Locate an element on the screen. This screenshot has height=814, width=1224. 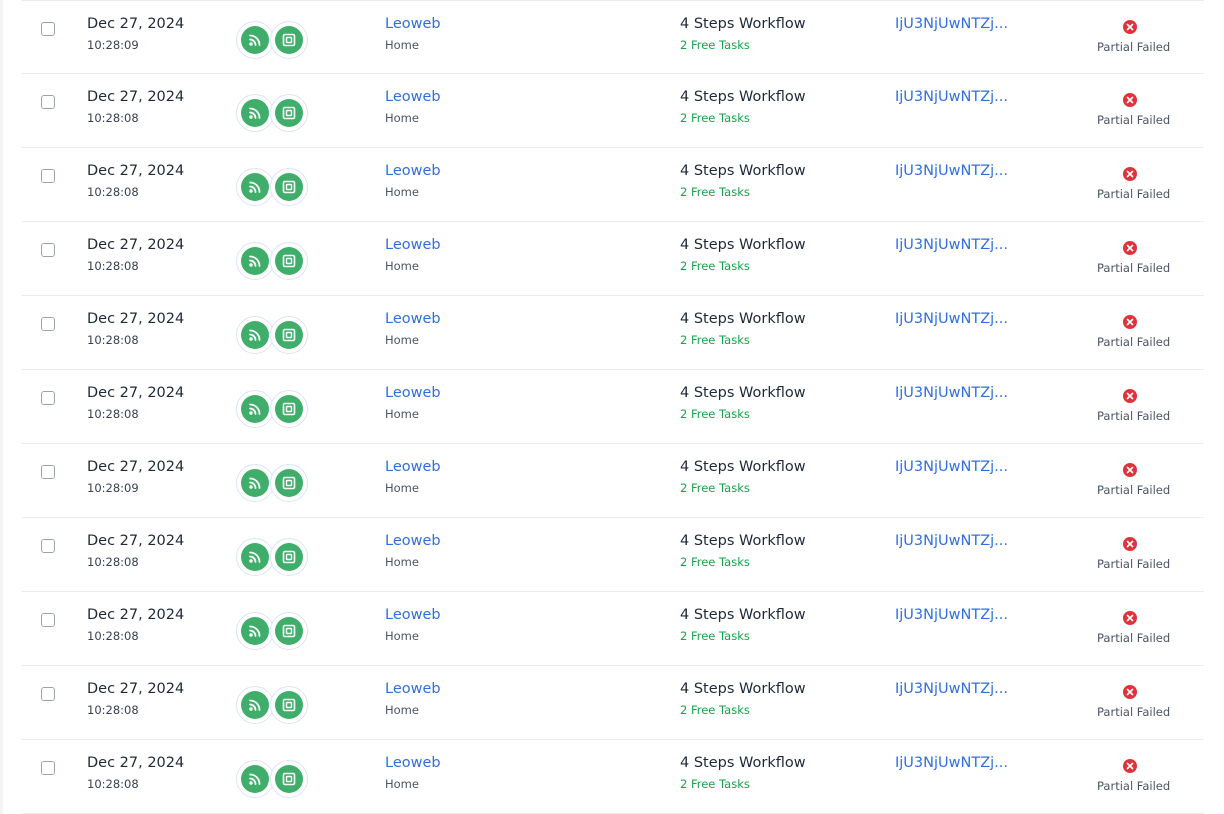
time-text: 10:28:09 is located at coordinates (113, 488).